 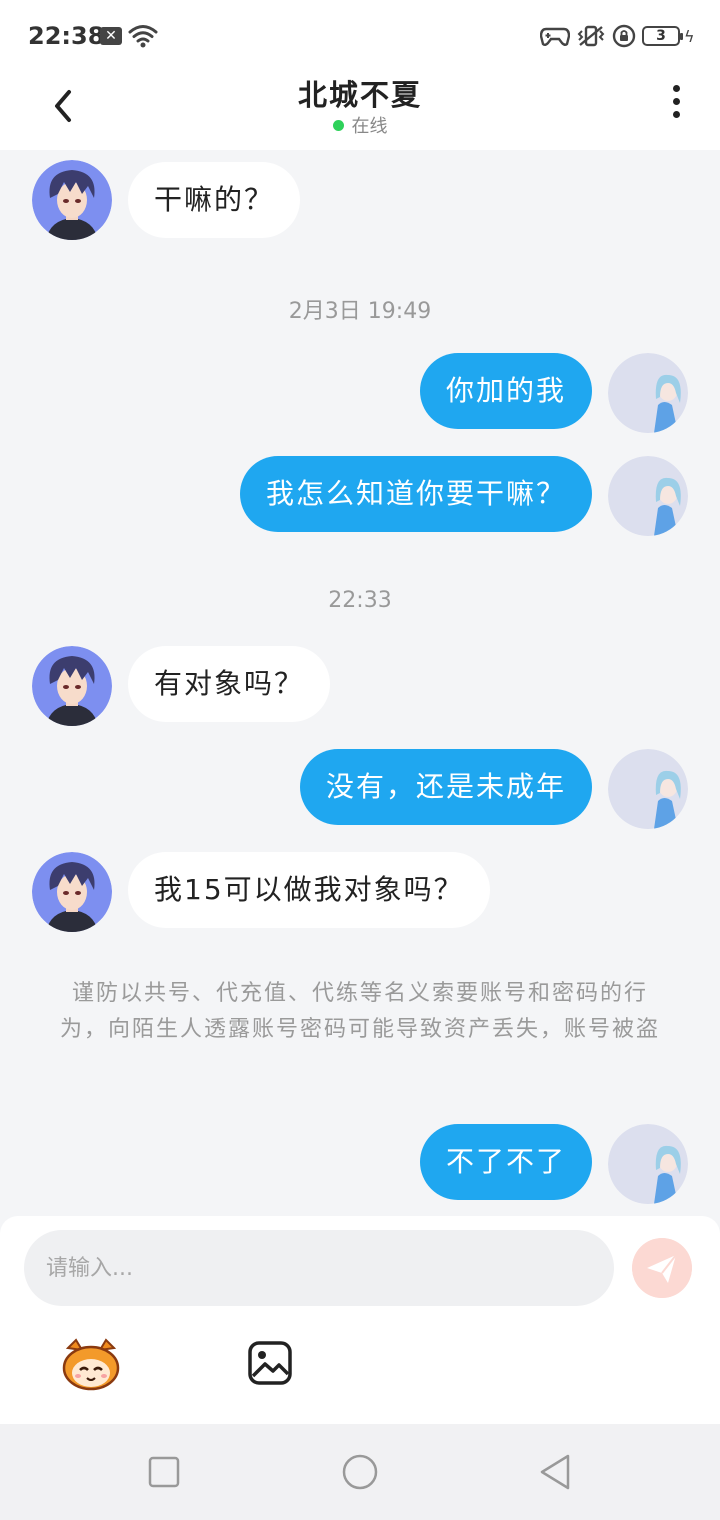 What do you see at coordinates (359, 95) in the screenshot?
I see `contact-name: 北城不夏` at bounding box center [359, 95].